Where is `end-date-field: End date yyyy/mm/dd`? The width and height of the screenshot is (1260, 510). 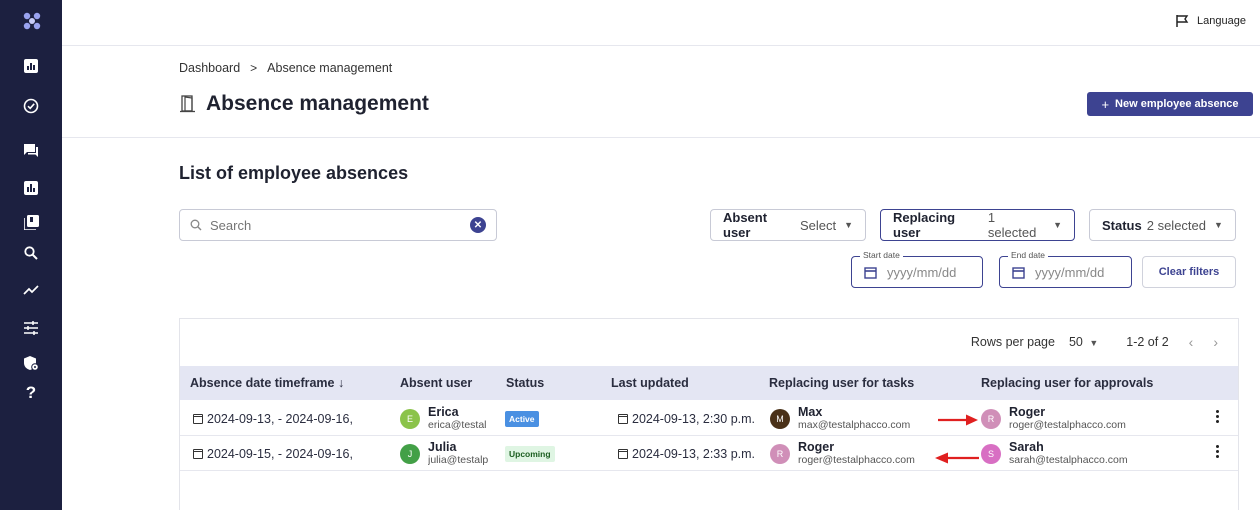
end-date-field: End date yyyy/mm/dd is located at coordinates (1065, 269).